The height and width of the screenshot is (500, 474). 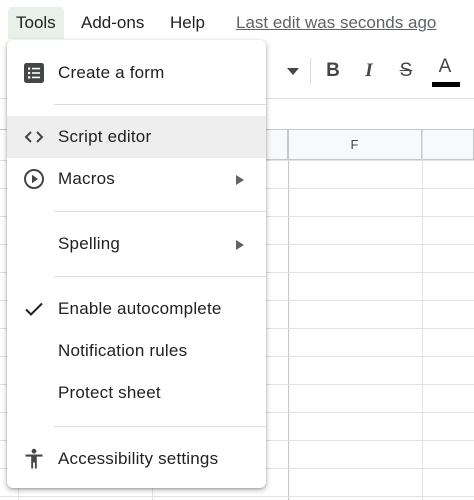 I want to click on bold-button: B, so click(x=333, y=71).